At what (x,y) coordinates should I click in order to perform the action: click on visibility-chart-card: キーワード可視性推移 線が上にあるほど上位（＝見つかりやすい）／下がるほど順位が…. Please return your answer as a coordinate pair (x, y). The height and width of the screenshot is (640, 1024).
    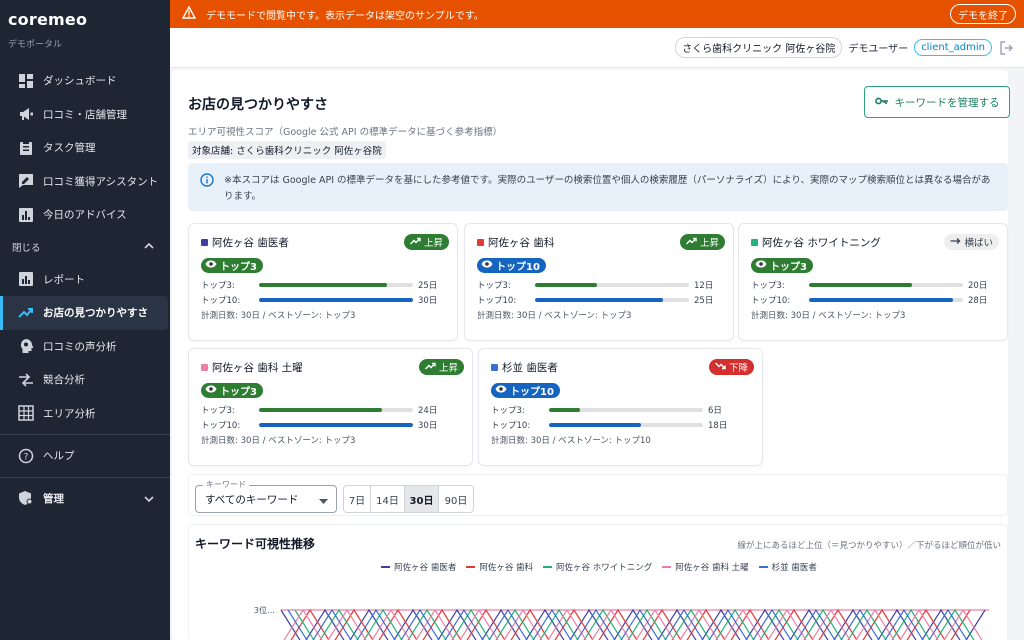
    Looking at the image, I should click on (598, 582).